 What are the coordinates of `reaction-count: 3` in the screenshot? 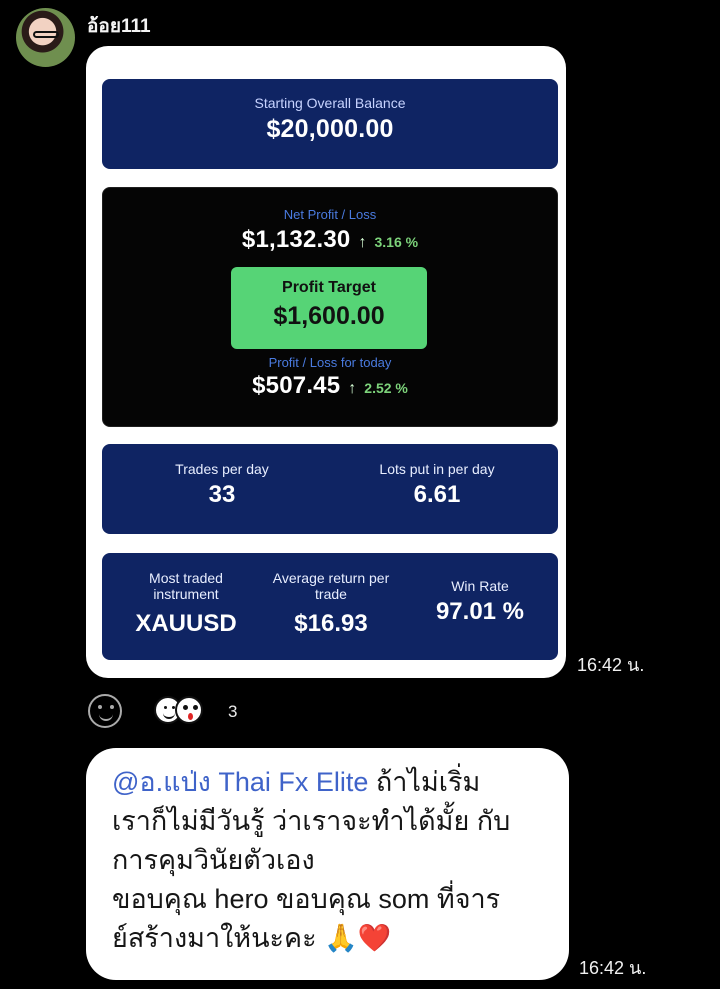 It's located at (232, 712).